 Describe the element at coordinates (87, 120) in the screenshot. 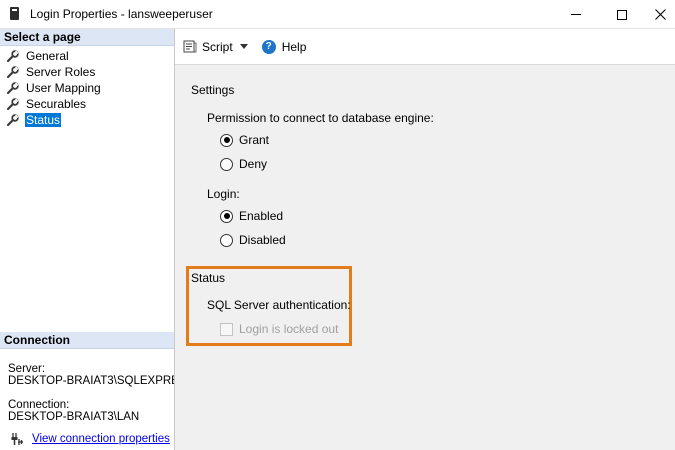

I see `page-item-status: Status` at that location.